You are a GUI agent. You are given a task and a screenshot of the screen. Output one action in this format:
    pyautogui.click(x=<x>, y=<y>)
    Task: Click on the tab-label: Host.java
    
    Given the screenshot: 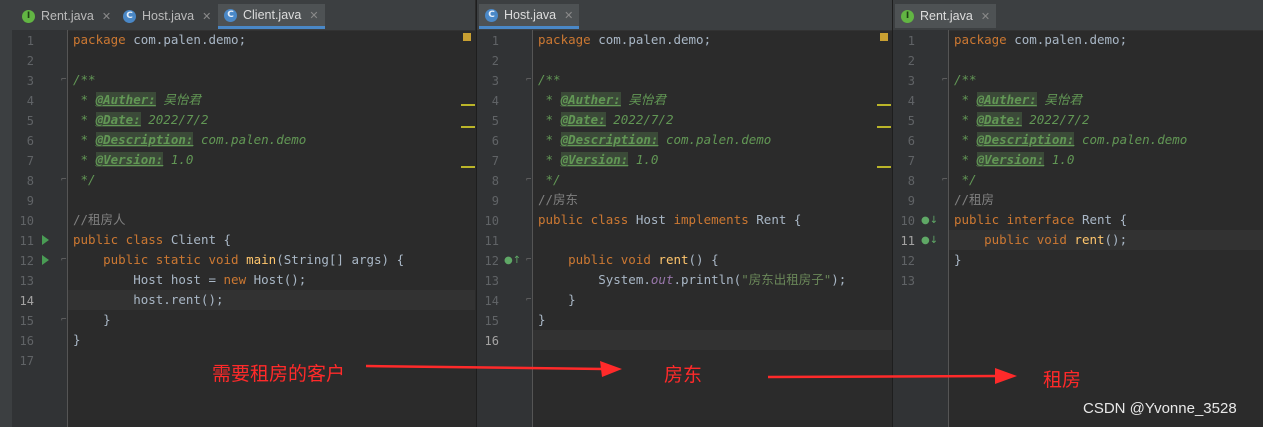 What is the action you would take?
    pyautogui.click(x=530, y=15)
    